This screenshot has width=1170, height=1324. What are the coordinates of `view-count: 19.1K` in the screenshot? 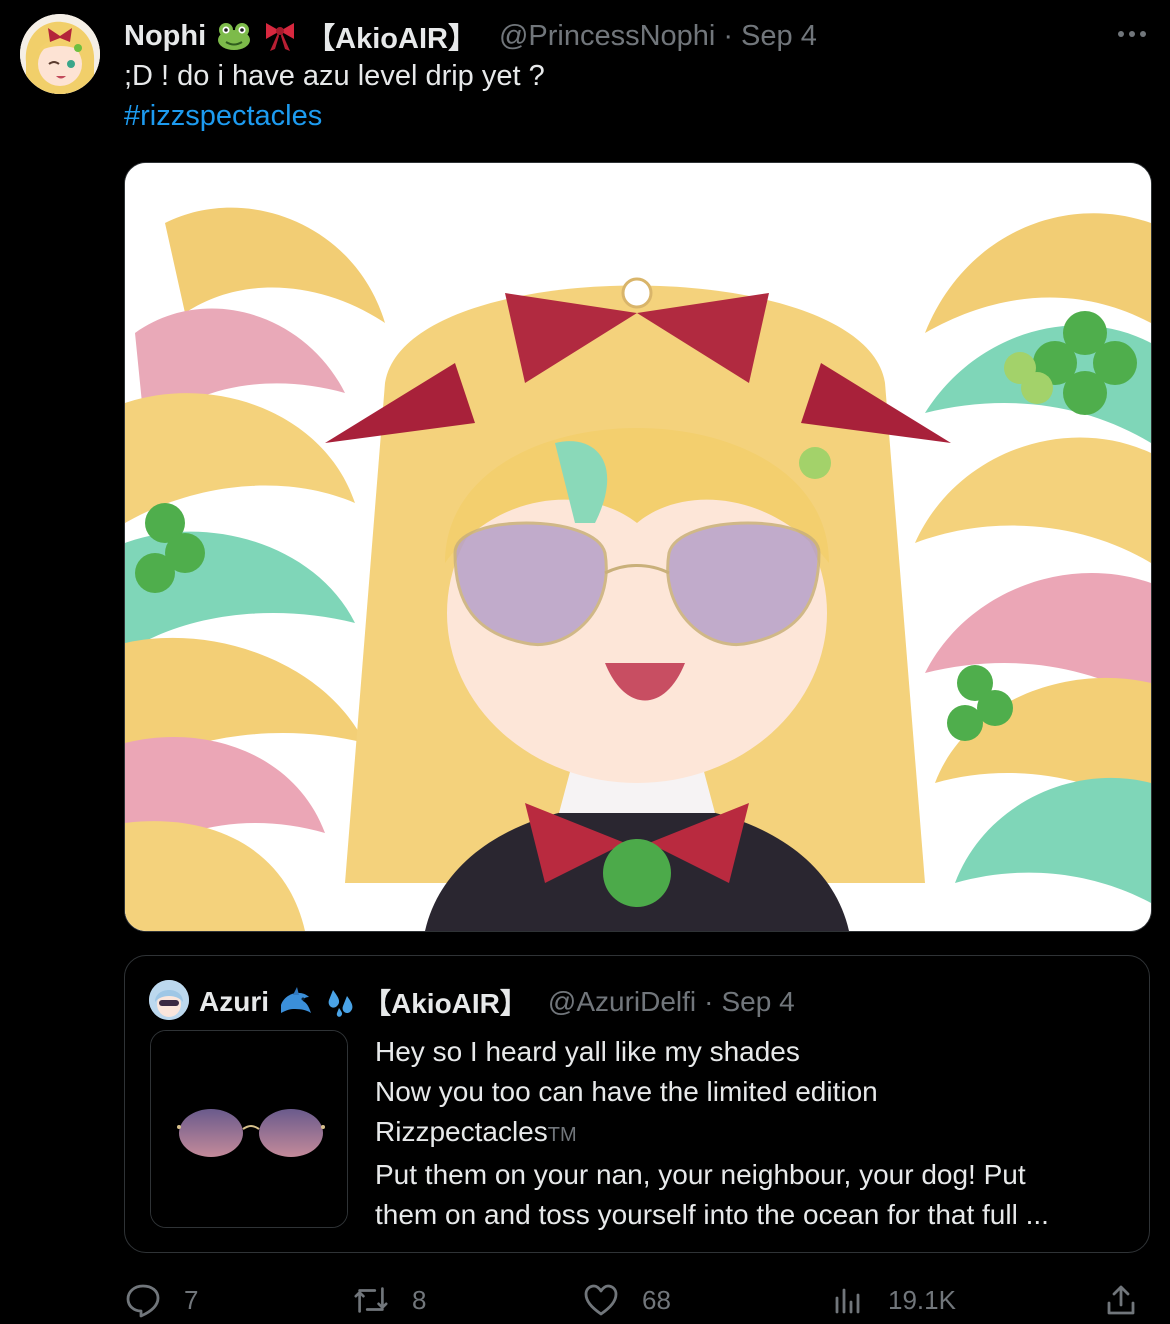 It's located at (922, 1299).